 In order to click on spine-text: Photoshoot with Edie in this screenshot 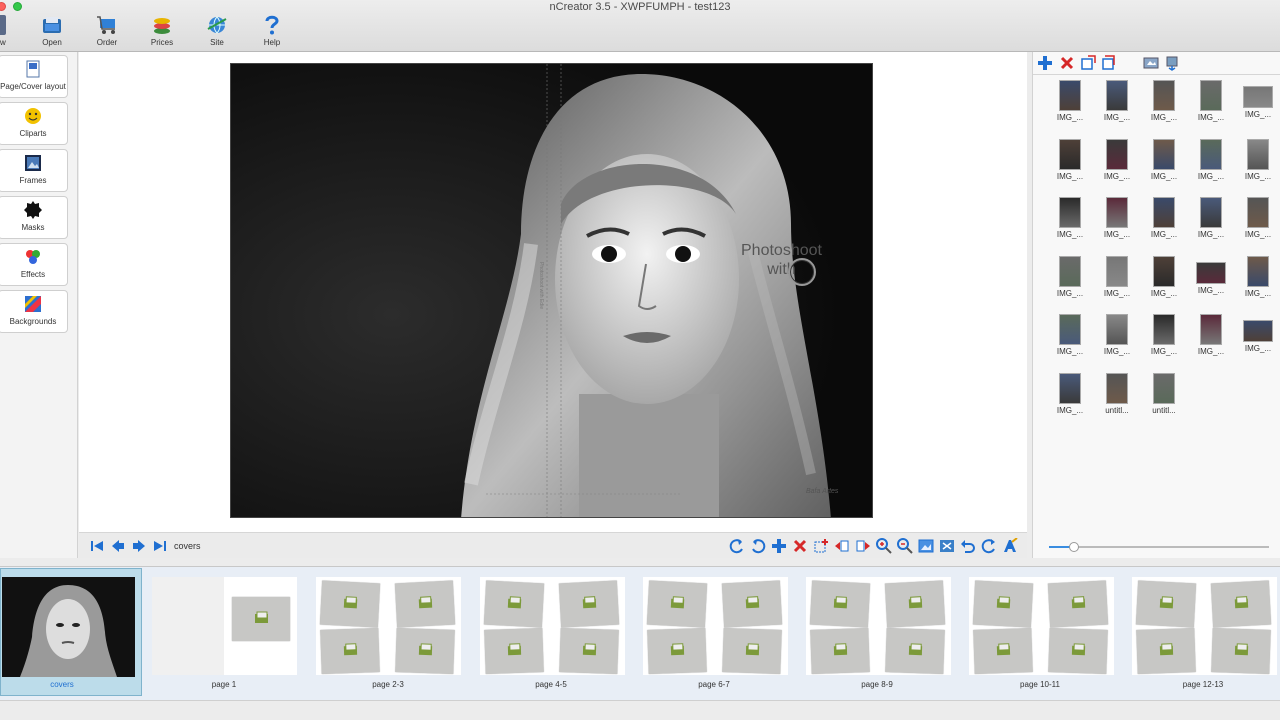, I will do `click(541, 285)`.